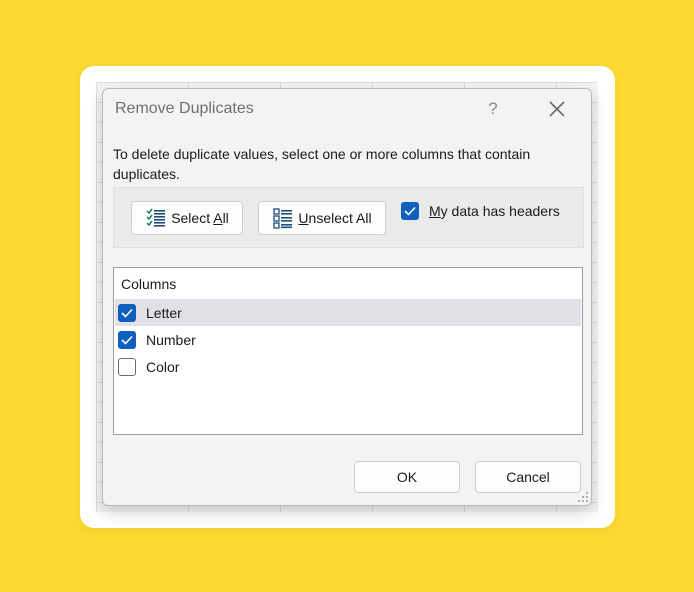 The height and width of the screenshot is (592, 694). I want to click on cancel-button: Cancel, so click(528, 477).